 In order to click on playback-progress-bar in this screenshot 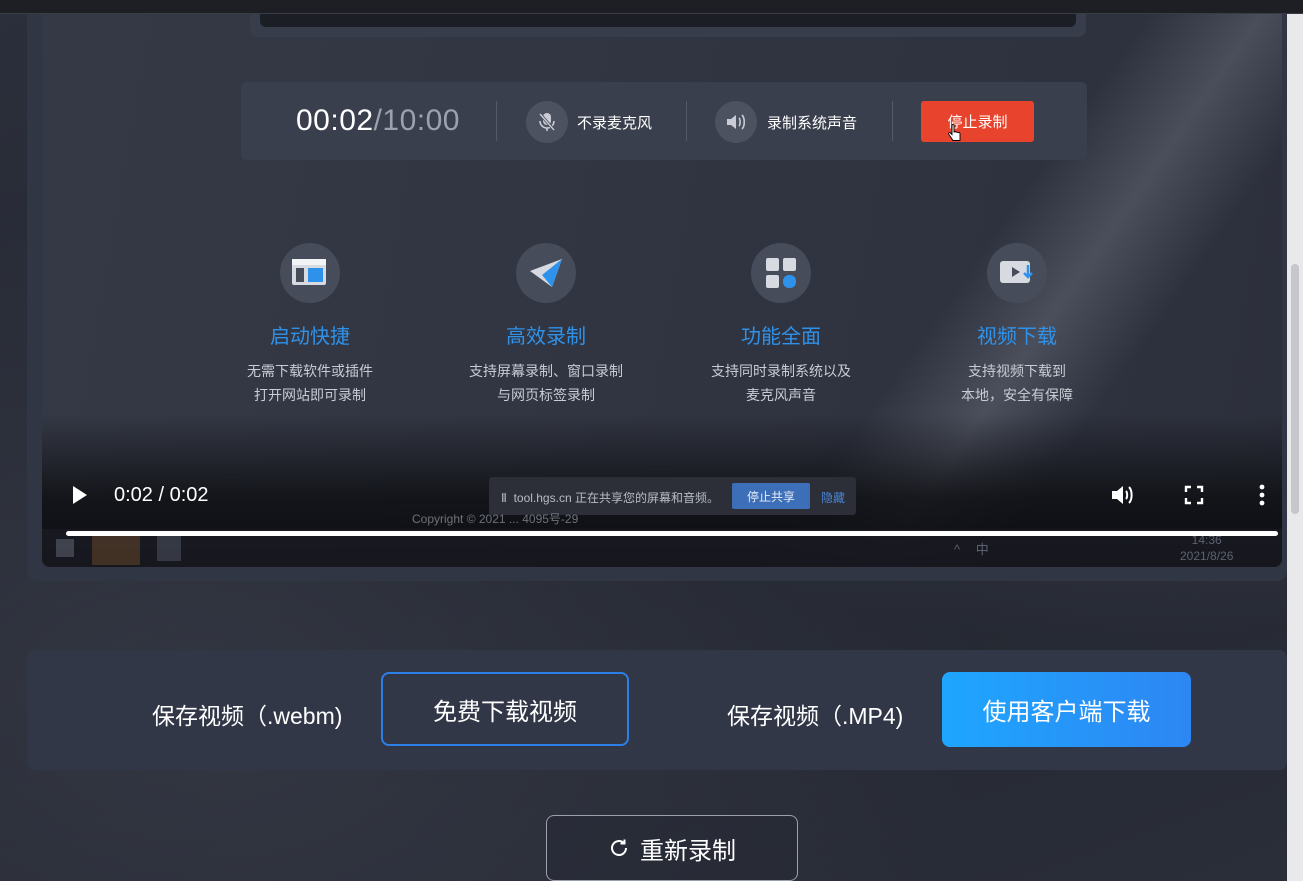, I will do `click(672, 533)`.